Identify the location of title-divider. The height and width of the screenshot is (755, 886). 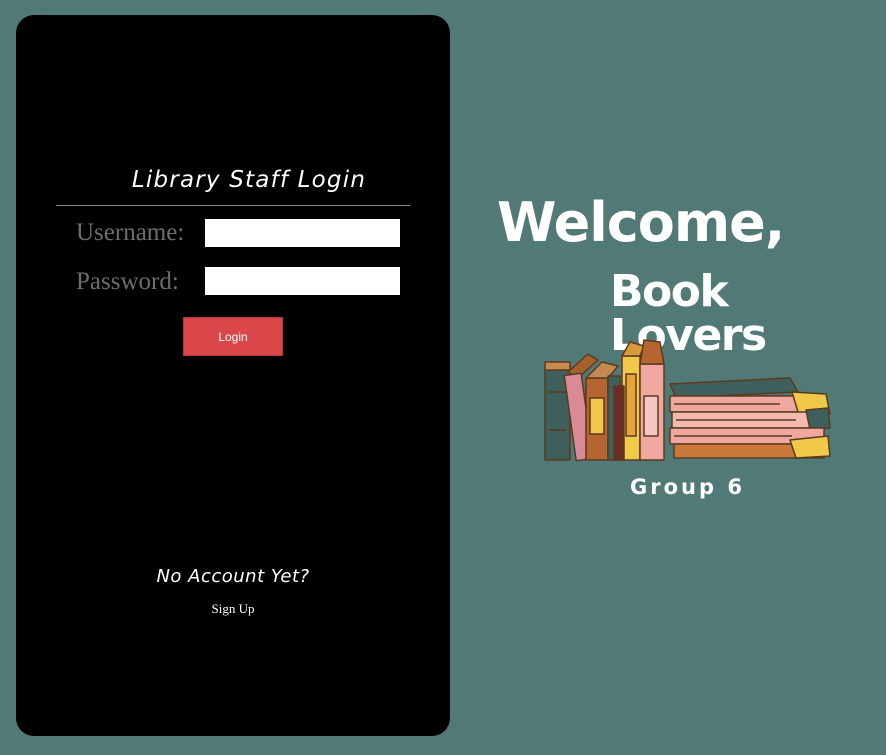
(233, 205).